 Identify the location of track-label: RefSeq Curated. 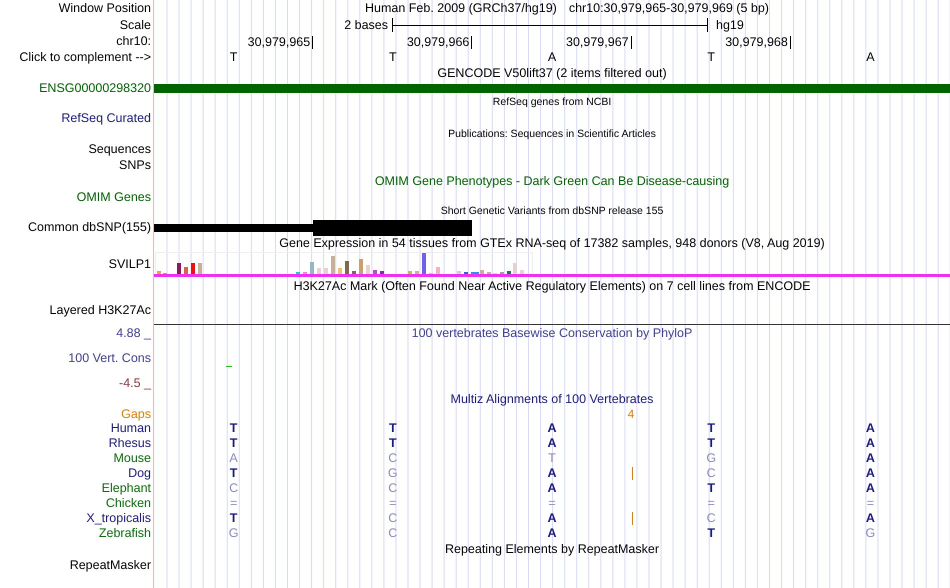
(106, 118).